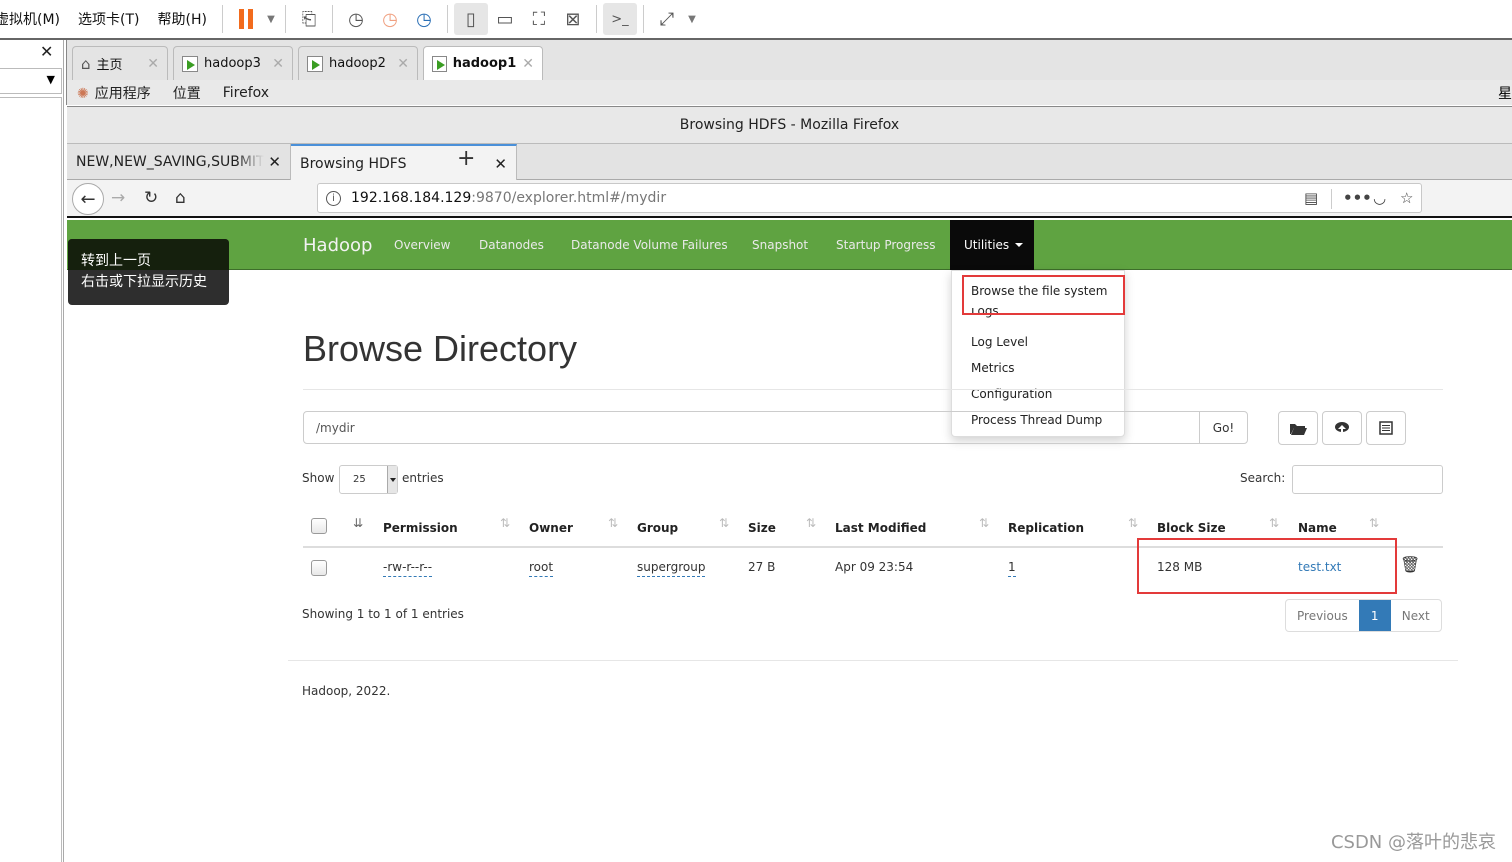  I want to click on nav-datanodes: Datanodes, so click(511, 245).